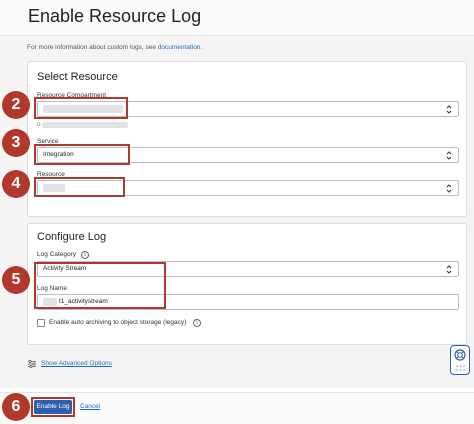 Image resolution: width=474 pixels, height=424 pixels. I want to click on page-title: Enable Resource Log, so click(115, 16).